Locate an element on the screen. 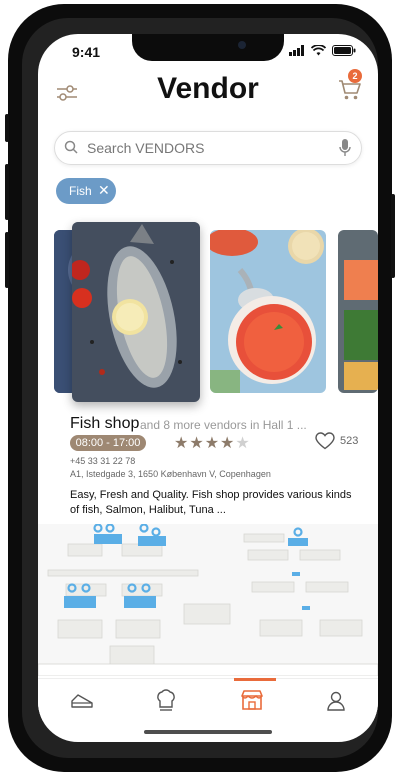 Image resolution: width=400 pixels, height=777 pixels. food-tray-icon is located at coordinates (82, 701).